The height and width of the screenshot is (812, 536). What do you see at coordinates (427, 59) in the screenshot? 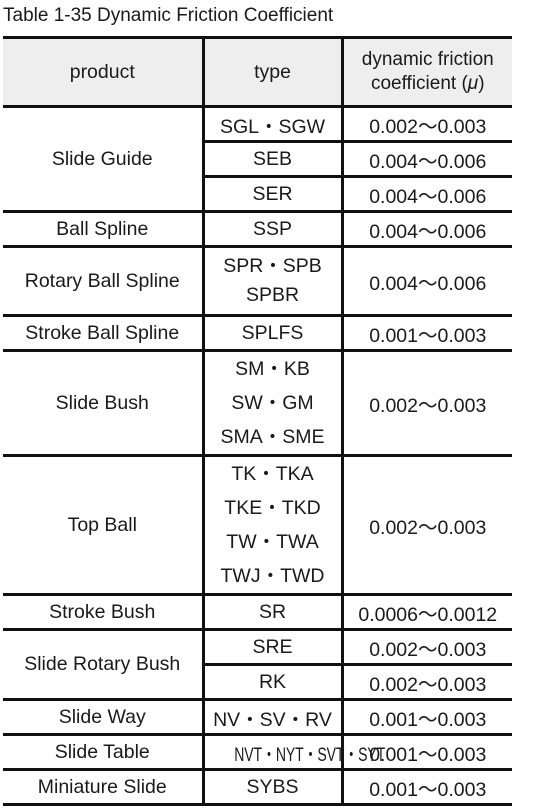
I see `header-coefficient-line1: dynamic friction` at bounding box center [427, 59].